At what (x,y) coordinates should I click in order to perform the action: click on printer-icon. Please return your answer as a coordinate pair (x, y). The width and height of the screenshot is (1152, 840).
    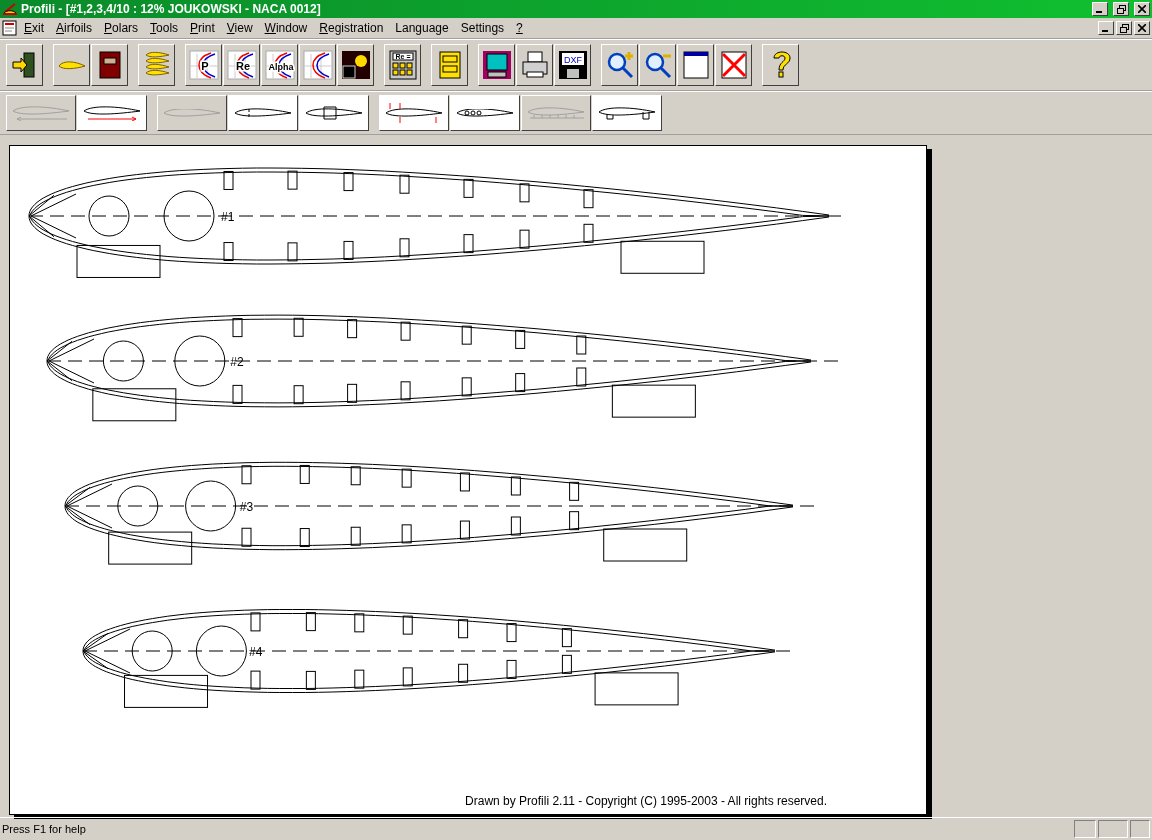
    Looking at the image, I should click on (534, 65).